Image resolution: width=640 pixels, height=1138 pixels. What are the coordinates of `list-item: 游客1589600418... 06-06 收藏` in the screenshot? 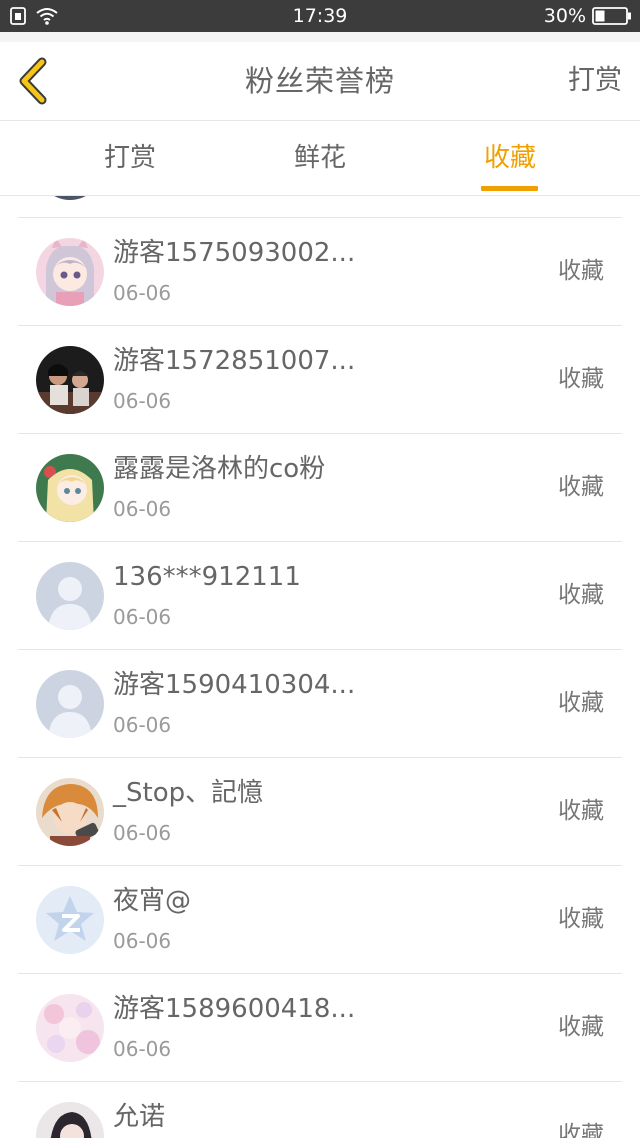 It's located at (320, 1028).